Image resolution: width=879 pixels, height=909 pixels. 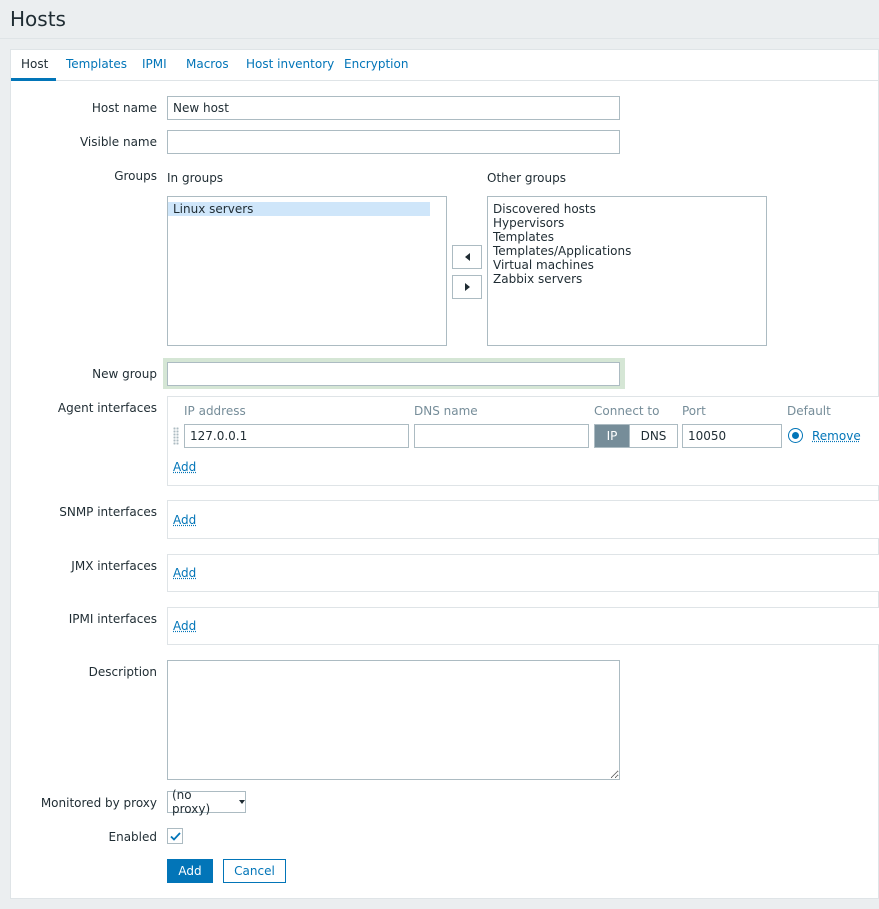 What do you see at coordinates (627, 279) in the screenshot?
I see `list-item: Zabbix servers` at bounding box center [627, 279].